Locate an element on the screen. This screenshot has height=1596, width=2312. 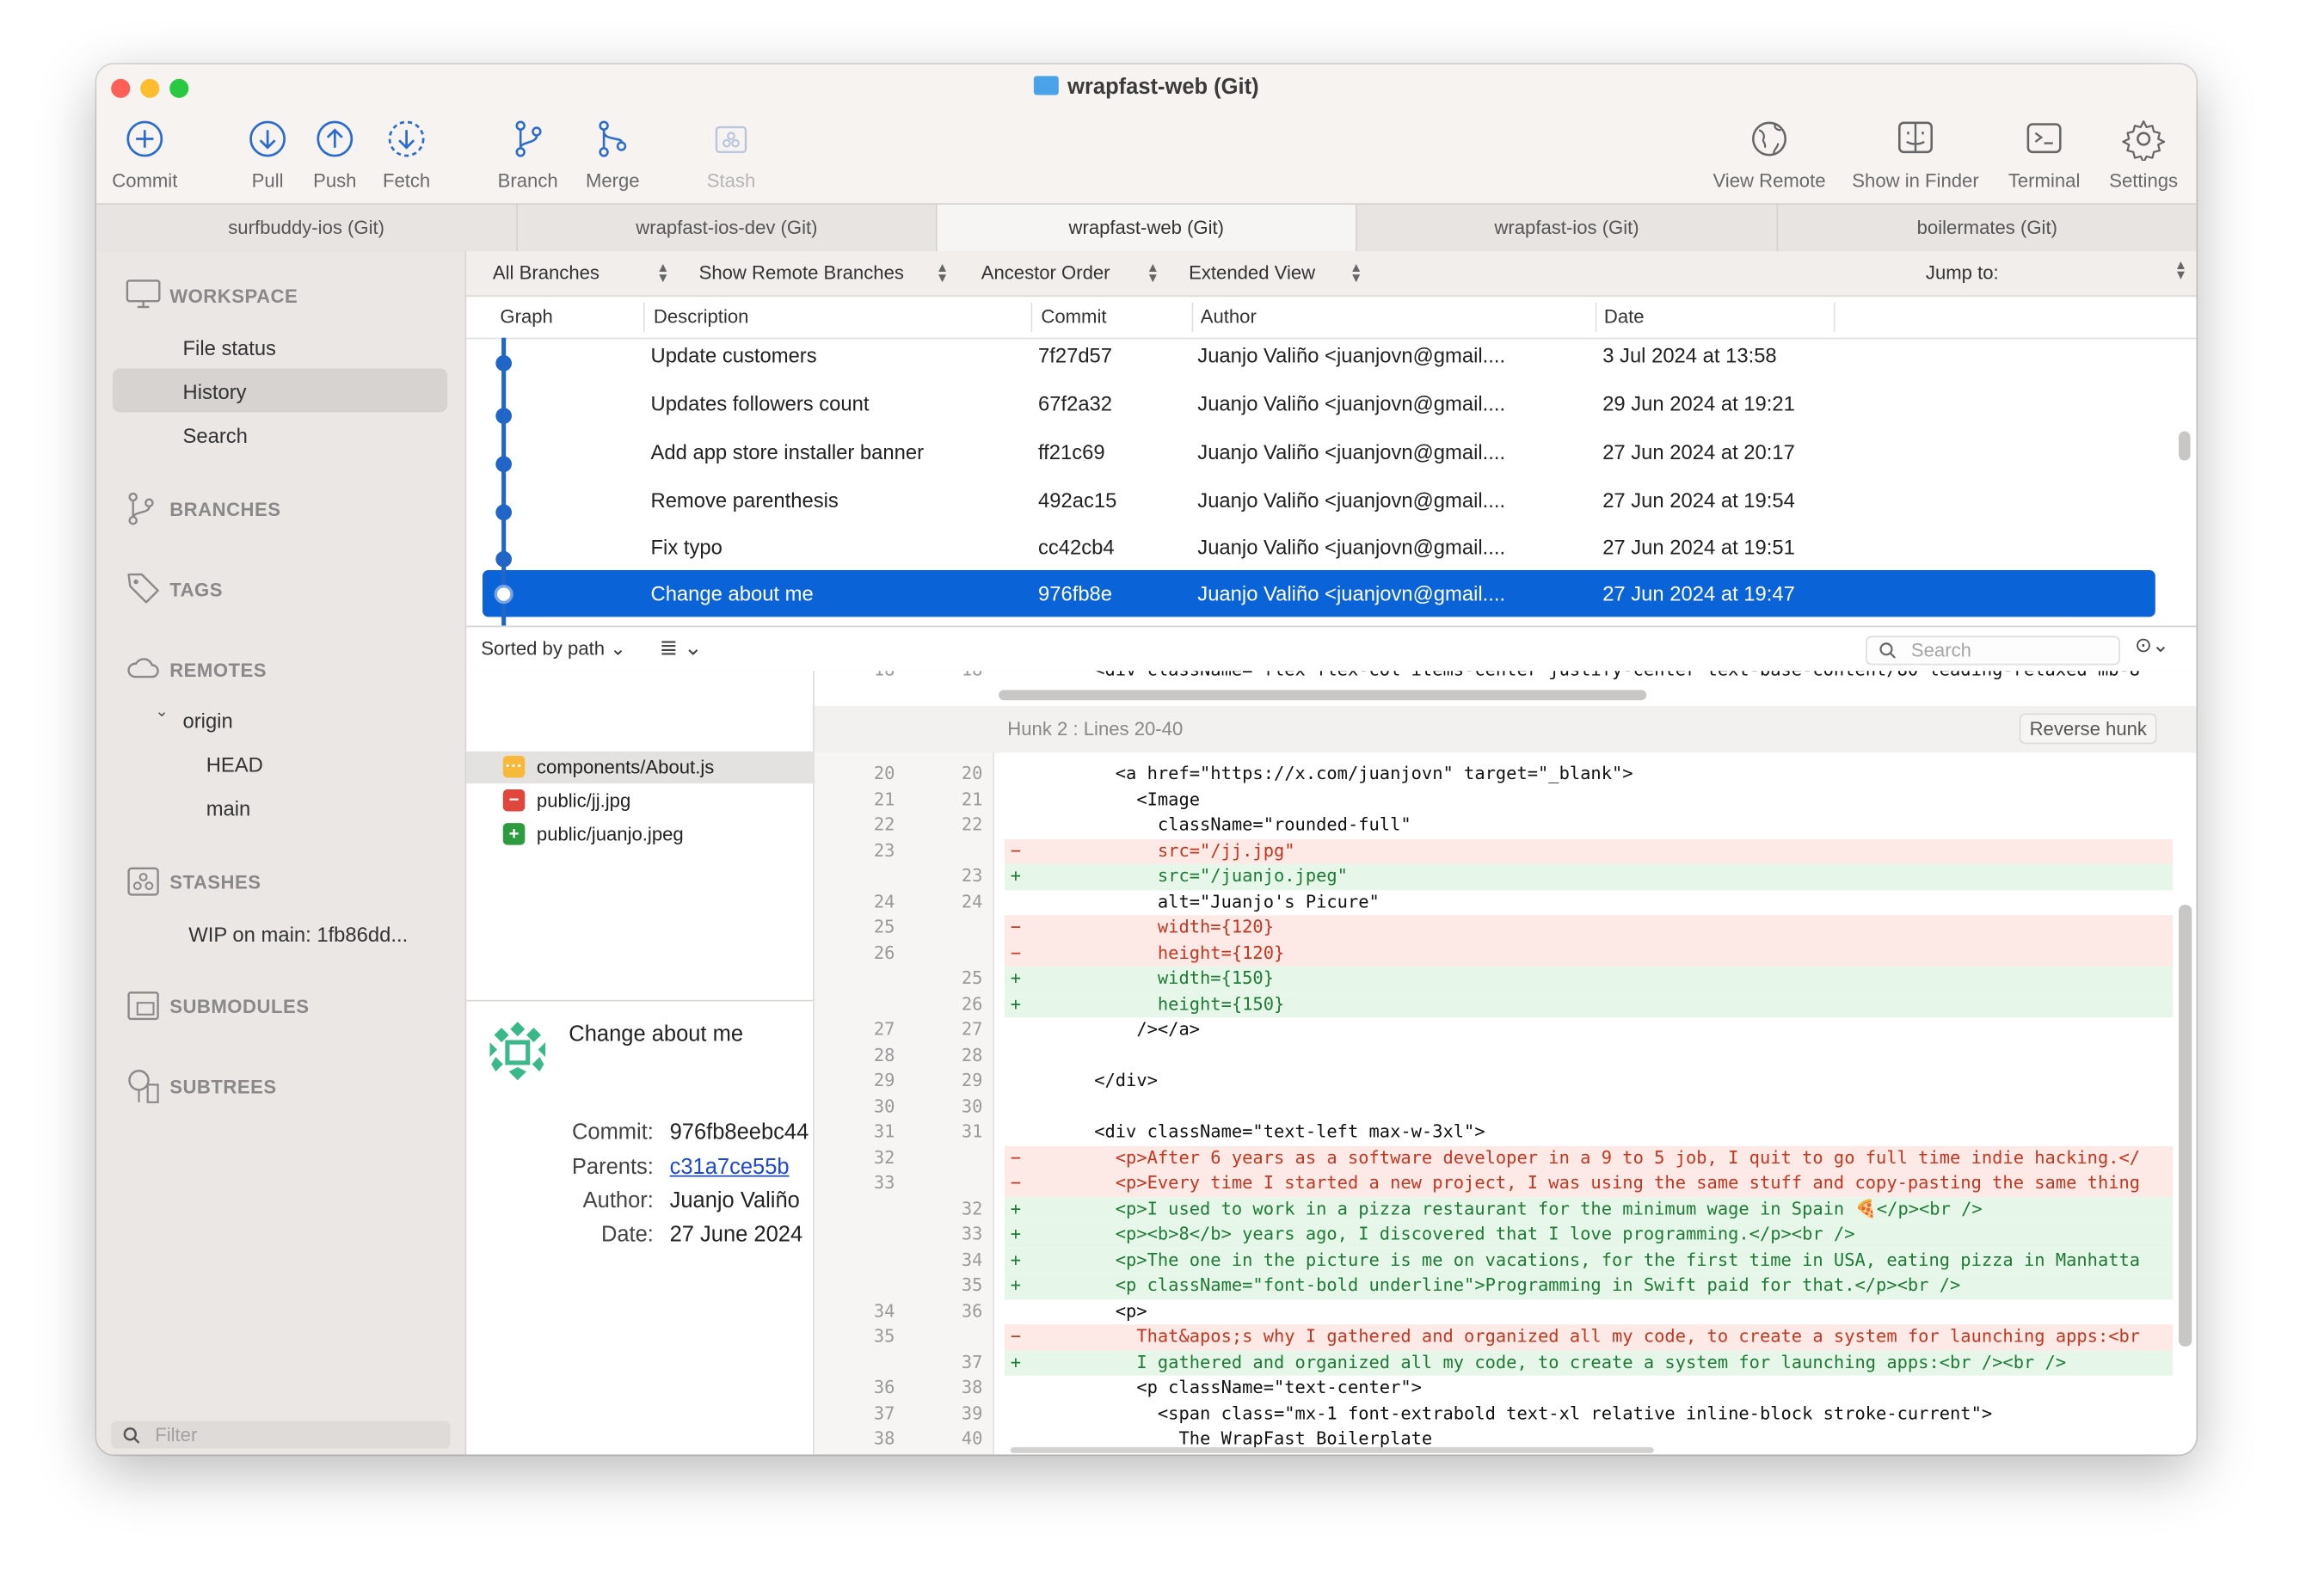
submodules-icon is located at coordinates (143, 1006).